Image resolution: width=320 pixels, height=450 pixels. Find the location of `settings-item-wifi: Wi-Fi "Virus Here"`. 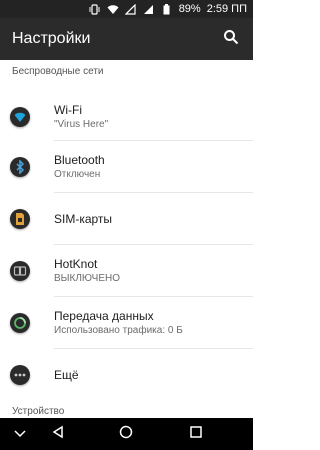

settings-item-wifi: Wi-Fi "Virus Here" is located at coordinates (126, 117).